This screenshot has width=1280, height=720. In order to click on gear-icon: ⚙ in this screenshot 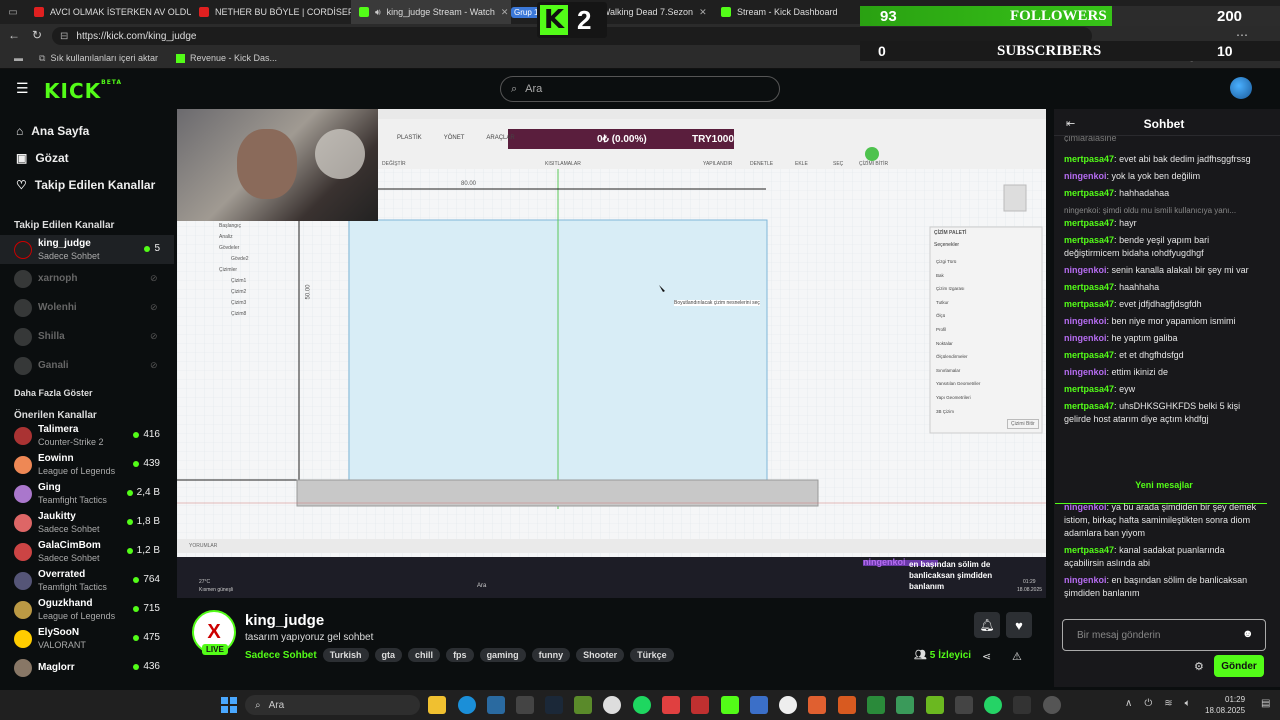, I will do `click(1199, 666)`.